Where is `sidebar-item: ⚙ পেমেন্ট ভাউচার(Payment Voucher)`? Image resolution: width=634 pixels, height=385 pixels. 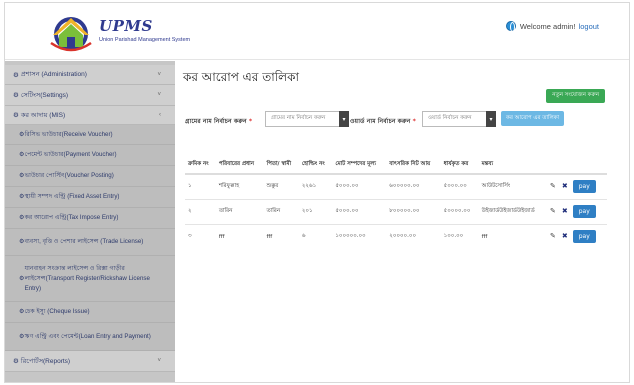 sidebar-item: ⚙ পেমেন্ট ভাউচার(Payment Voucher) is located at coordinates (90, 155).